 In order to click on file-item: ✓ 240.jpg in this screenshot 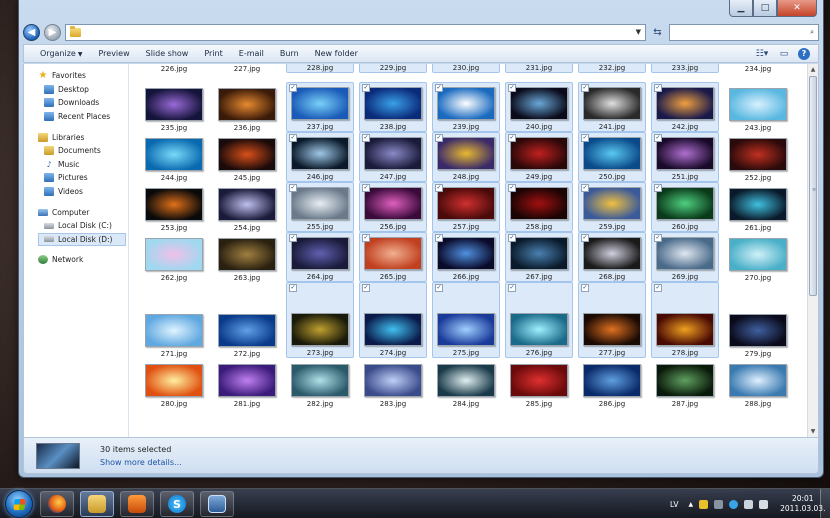, I will do `click(539, 107)`.